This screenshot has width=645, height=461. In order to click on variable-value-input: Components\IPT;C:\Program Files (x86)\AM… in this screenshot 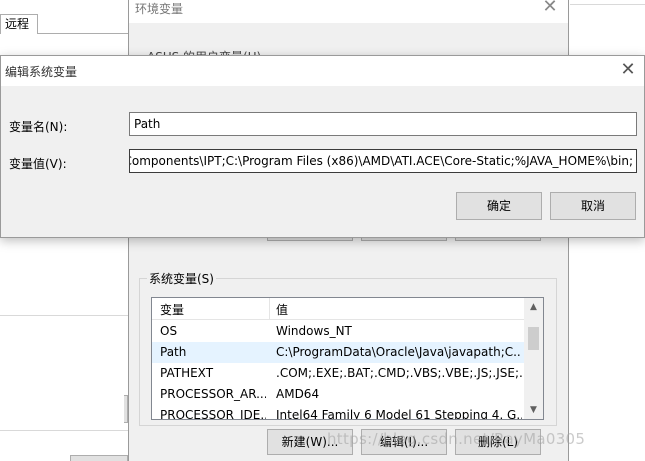, I will do `click(383, 161)`.